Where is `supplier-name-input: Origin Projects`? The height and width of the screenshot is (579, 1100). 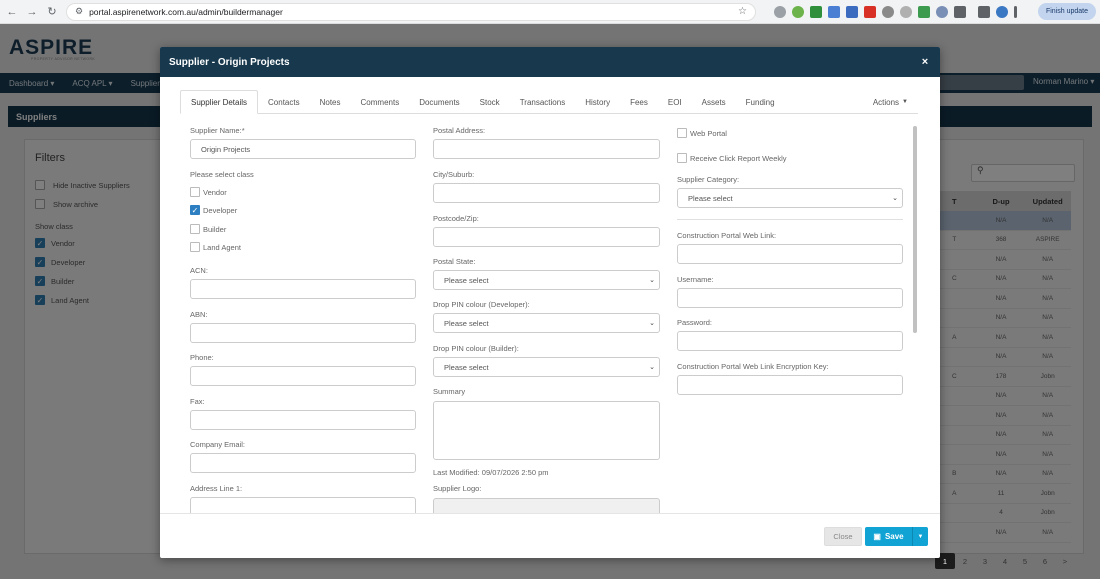
supplier-name-input: Origin Projects is located at coordinates (303, 149).